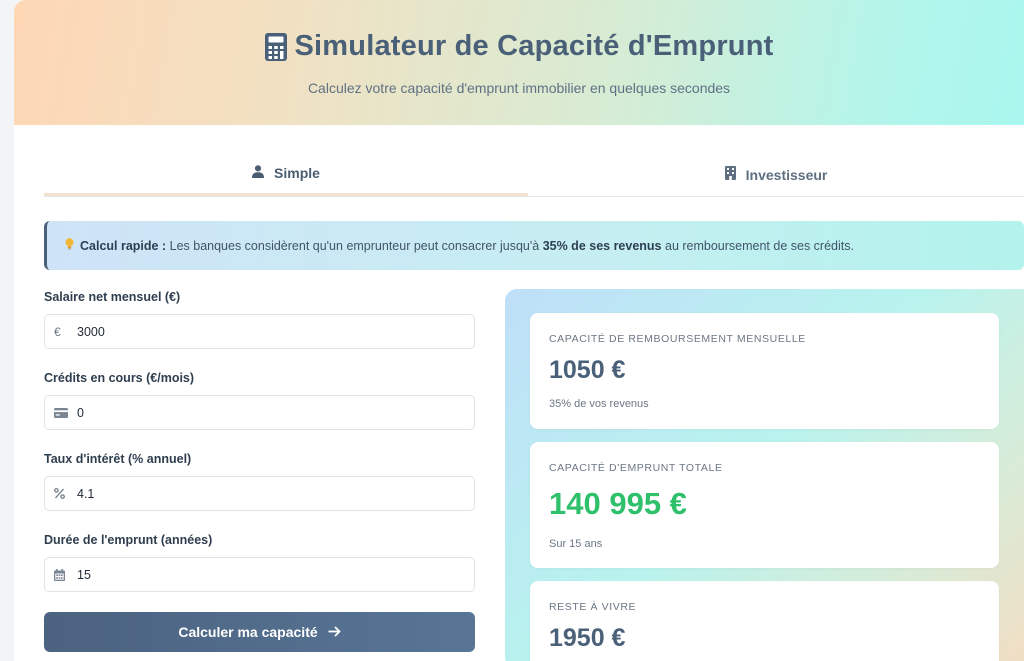 The height and width of the screenshot is (661, 1024). What do you see at coordinates (69, 245) in the screenshot?
I see `lightbulb-icon` at bounding box center [69, 245].